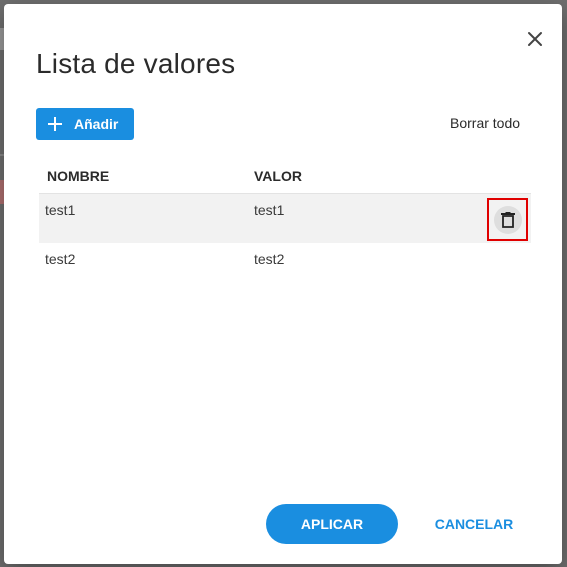 The image size is (567, 567). What do you see at coordinates (55, 124) in the screenshot?
I see `plus-icon` at bounding box center [55, 124].